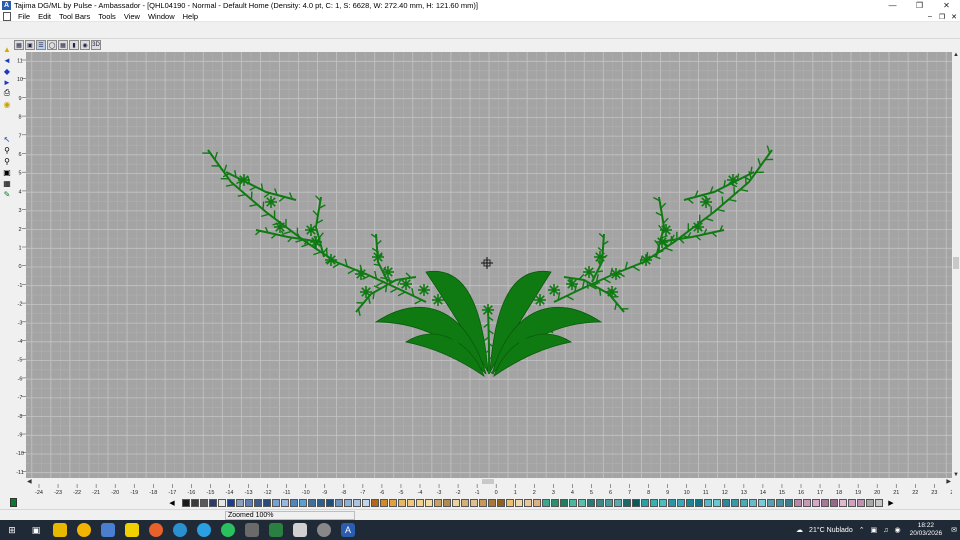 The image size is (960, 540). Describe the element at coordinates (41, 45) in the screenshot. I see `grid-bars-icon: ☰` at that location.